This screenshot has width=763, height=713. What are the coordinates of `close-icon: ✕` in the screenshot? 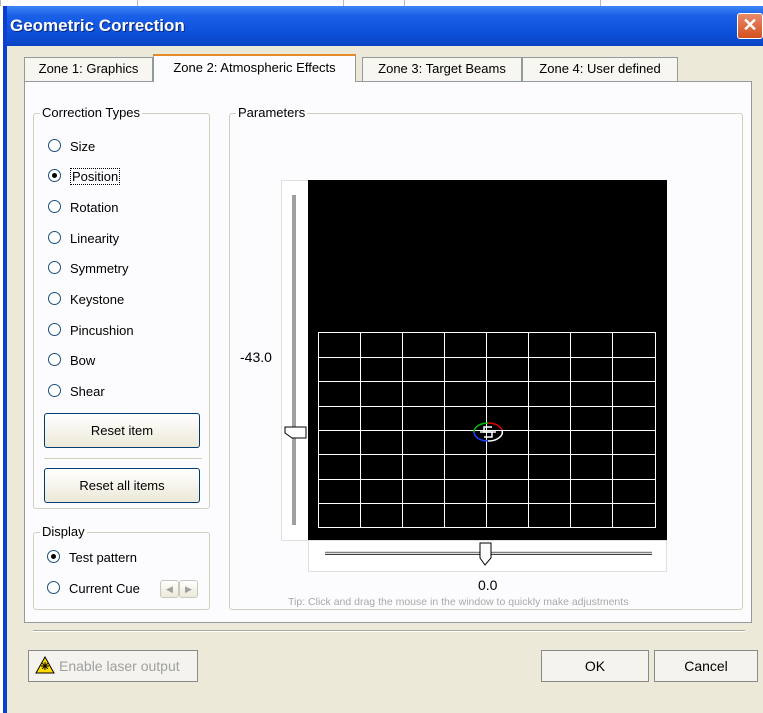 It's located at (750, 25).